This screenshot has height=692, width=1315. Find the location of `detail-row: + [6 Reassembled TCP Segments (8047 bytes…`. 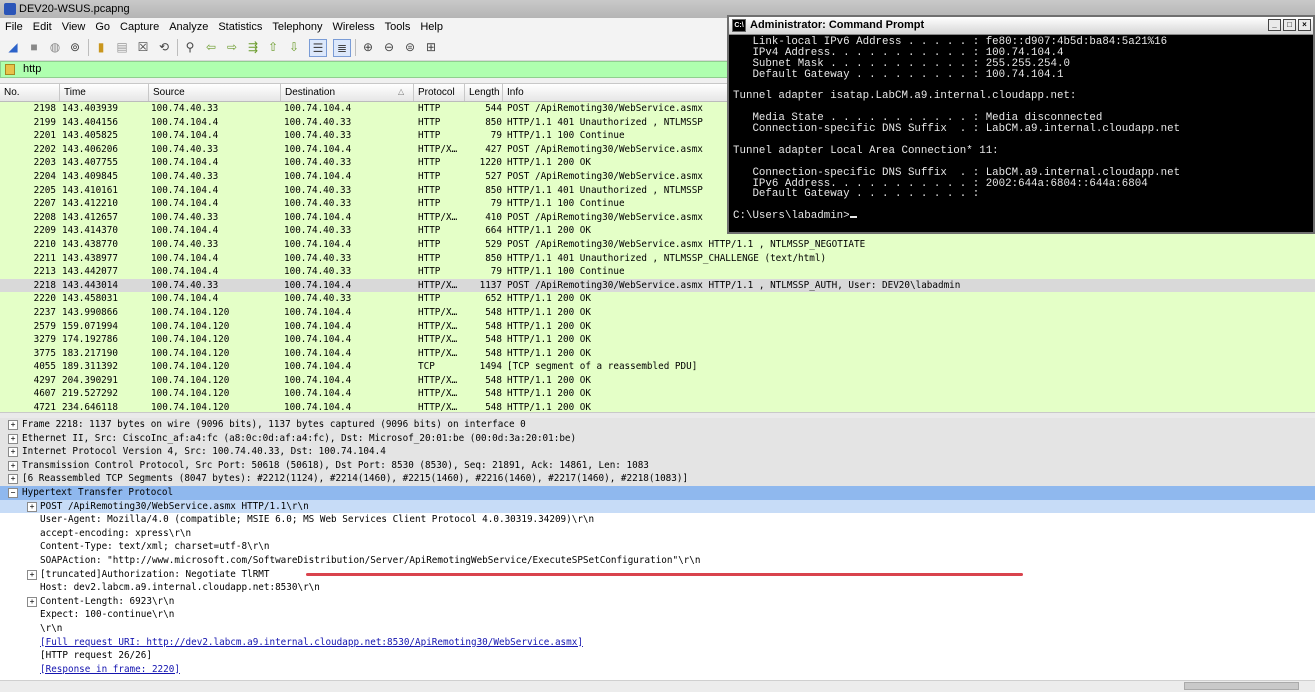

detail-row: + [6 Reassembled TCP Segments (8047 bytes… is located at coordinates (657, 479).